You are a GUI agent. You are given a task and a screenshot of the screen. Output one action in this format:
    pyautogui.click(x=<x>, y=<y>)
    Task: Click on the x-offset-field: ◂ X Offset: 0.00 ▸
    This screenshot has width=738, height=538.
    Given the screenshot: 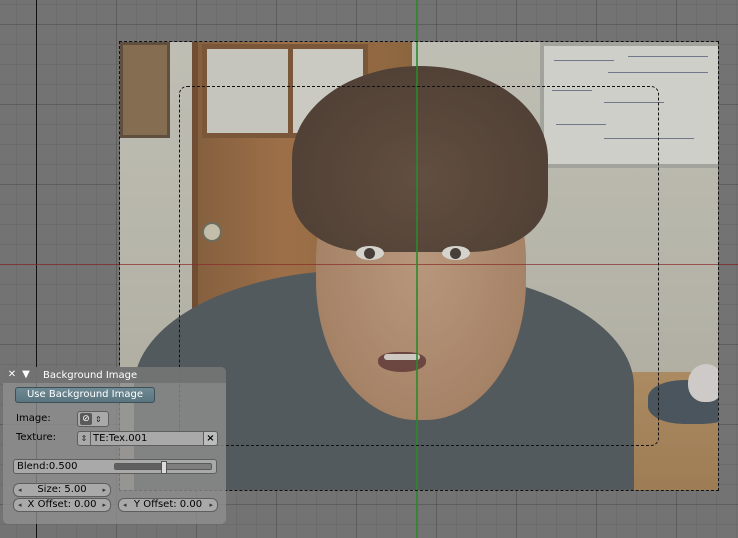 What is the action you would take?
    pyautogui.click(x=62, y=505)
    